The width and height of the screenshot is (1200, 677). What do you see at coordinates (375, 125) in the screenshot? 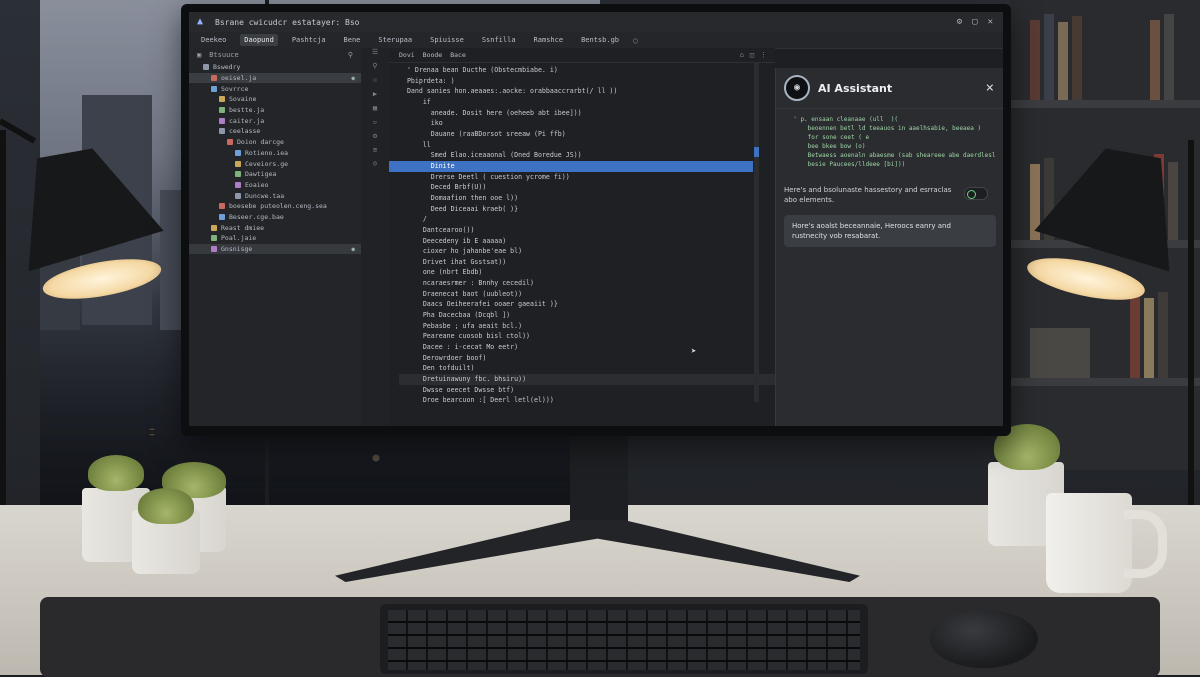
I see `file-icon: ▫` at bounding box center [375, 125].